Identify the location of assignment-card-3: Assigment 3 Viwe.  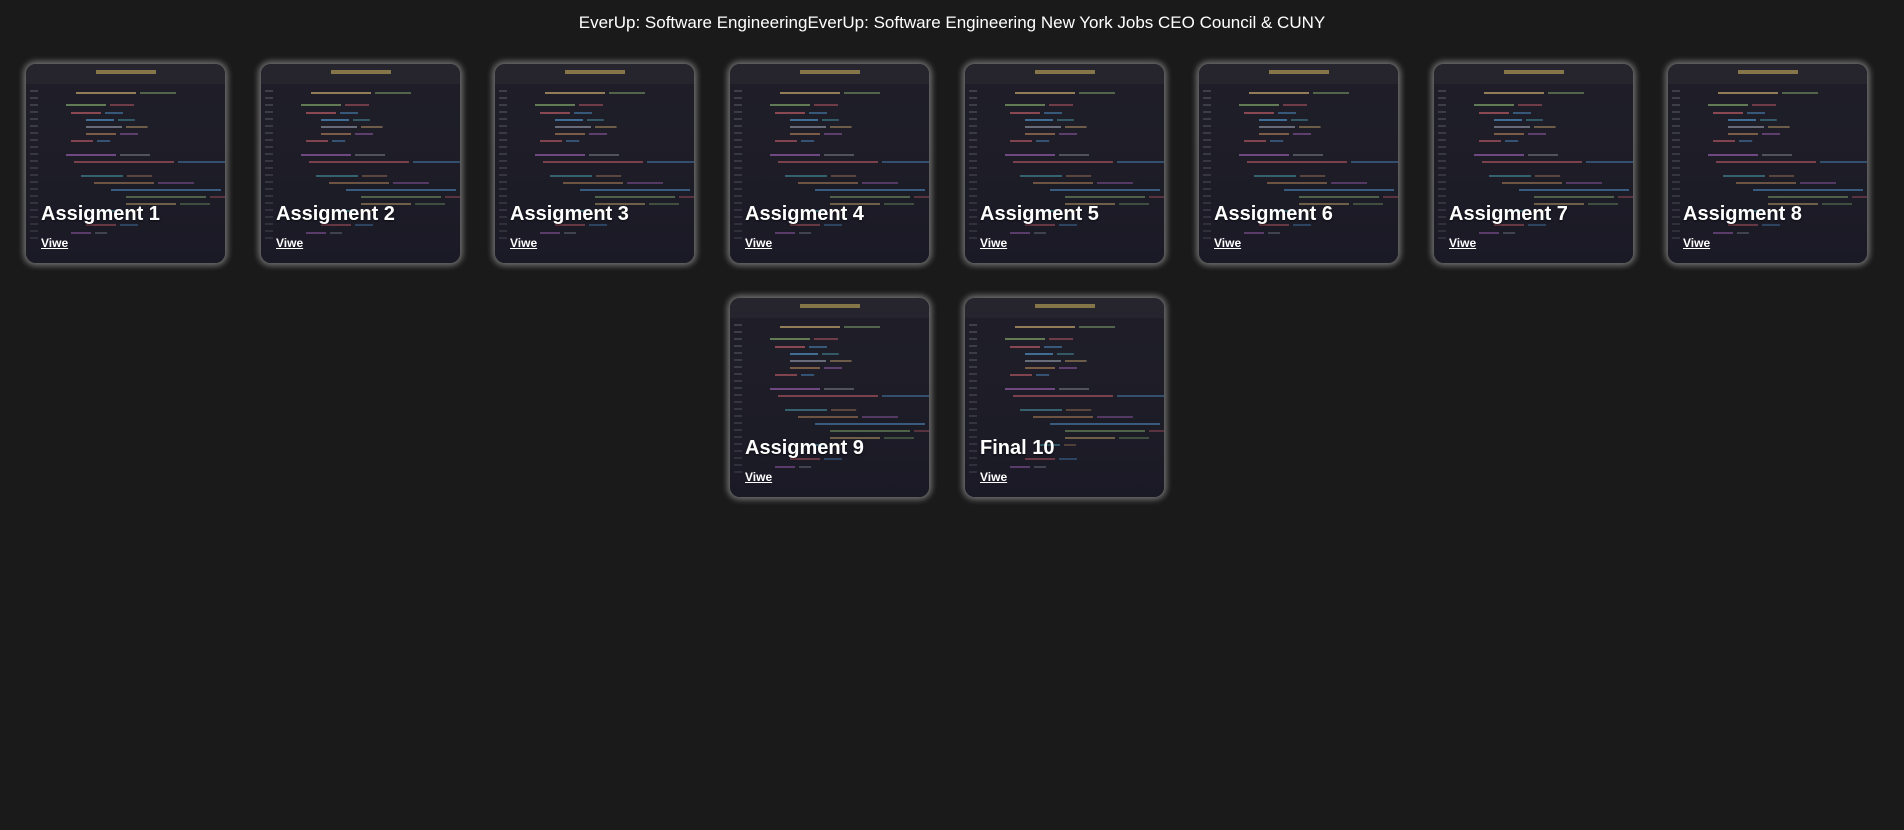
(594, 163).